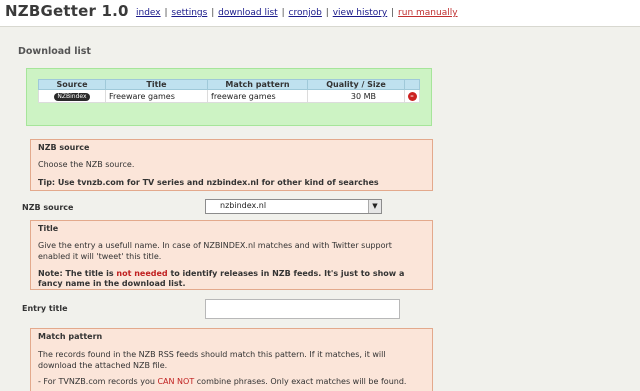  Describe the element at coordinates (356, 96) in the screenshot. I see `cell-quality-size: 30 MB` at that location.